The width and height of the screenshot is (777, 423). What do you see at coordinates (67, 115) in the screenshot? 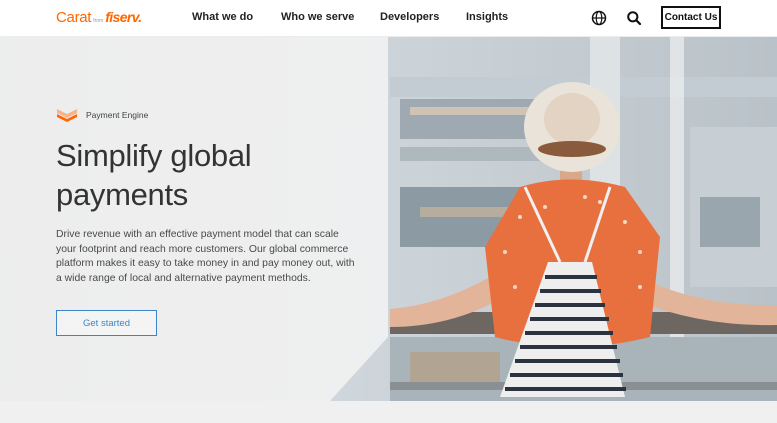
I see `payment-engine-icon` at bounding box center [67, 115].